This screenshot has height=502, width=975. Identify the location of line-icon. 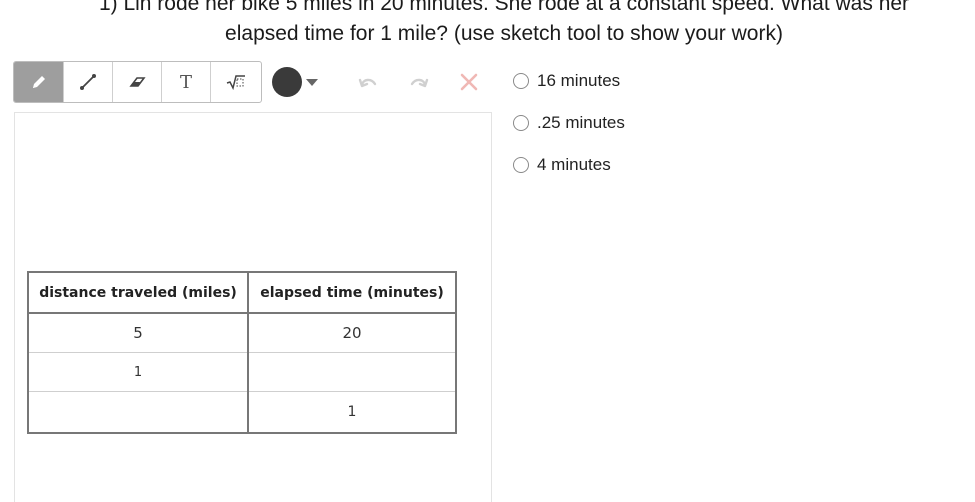
(88, 82).